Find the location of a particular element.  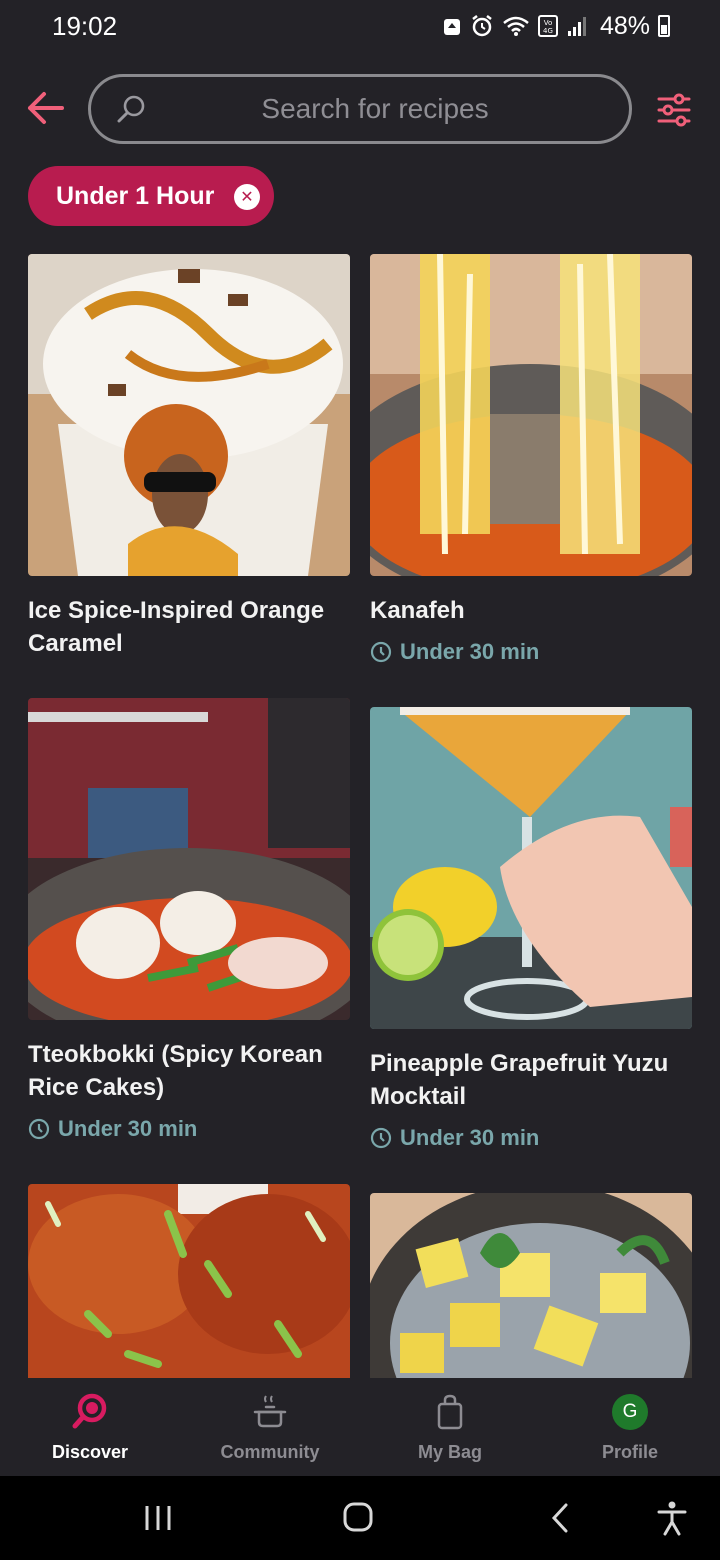

nav-label: Profile is located at coordinates (629, 1452).